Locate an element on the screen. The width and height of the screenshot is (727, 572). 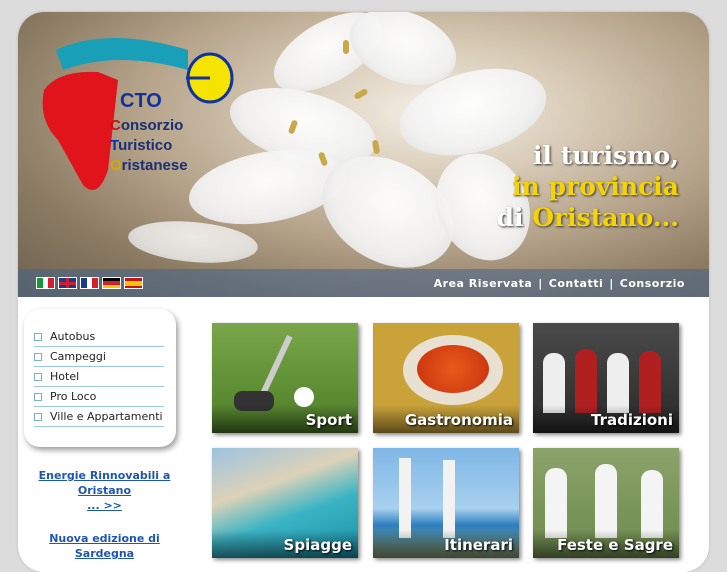
contatti-link: Contatti is located at coordinates (576, 283).